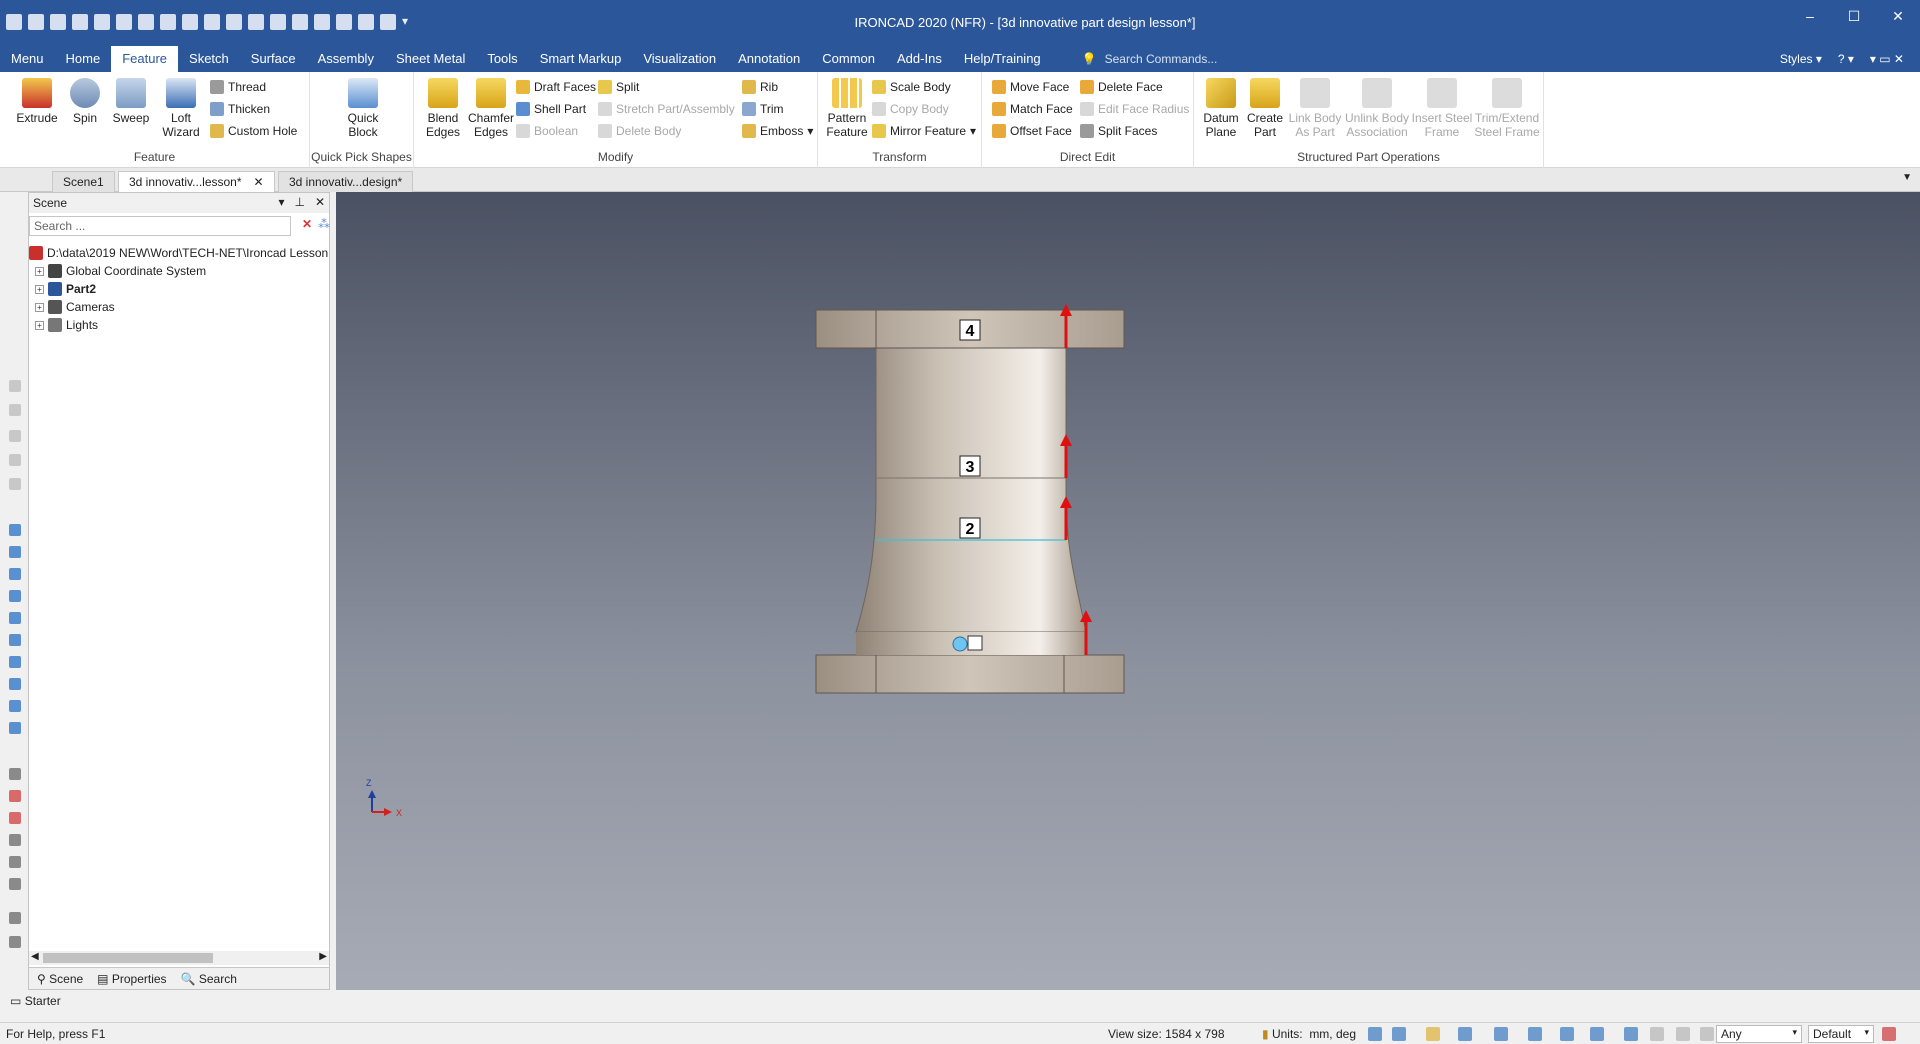 This screenshot has height=1044, width=1920. What do you see at coordinates (618, 87) in the screenshot?
I see `split-button: Split` at bounding box center [618, 87].